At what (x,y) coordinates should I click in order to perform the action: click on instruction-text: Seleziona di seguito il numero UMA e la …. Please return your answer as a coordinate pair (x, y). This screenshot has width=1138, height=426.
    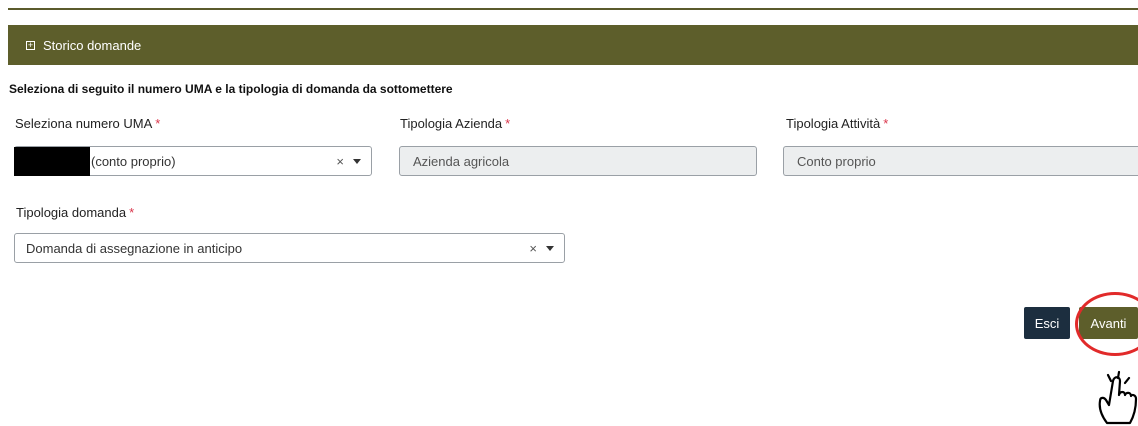
    Looking at the image, I should click on (231, 89).